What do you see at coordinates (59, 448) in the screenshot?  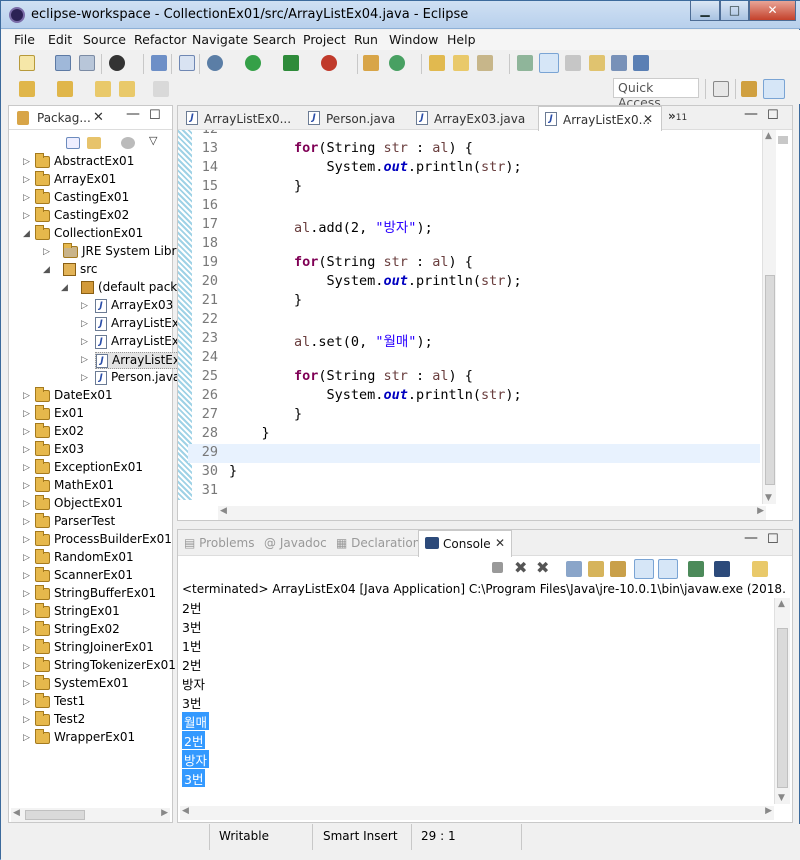 I see `tree-project: Ex03` at bounding box center [59, 448].